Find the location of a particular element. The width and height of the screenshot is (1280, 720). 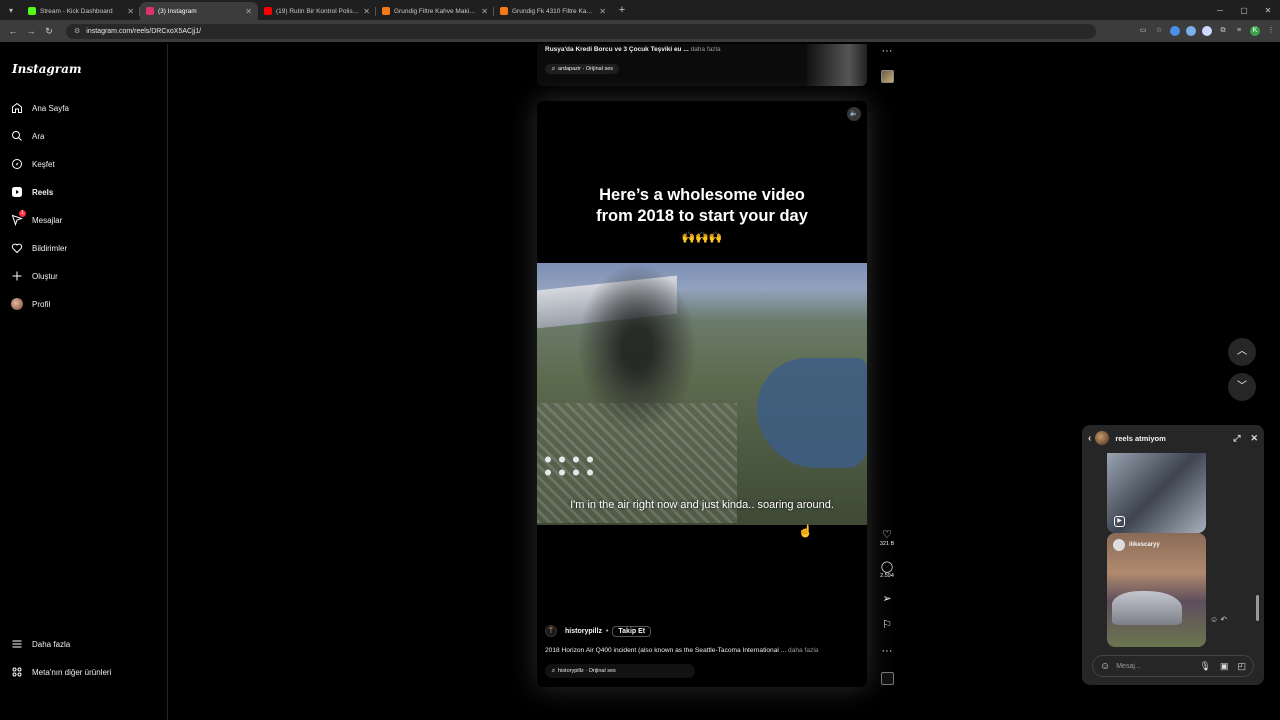

heart-icon: ♡ is located at coordinates (887, 535).